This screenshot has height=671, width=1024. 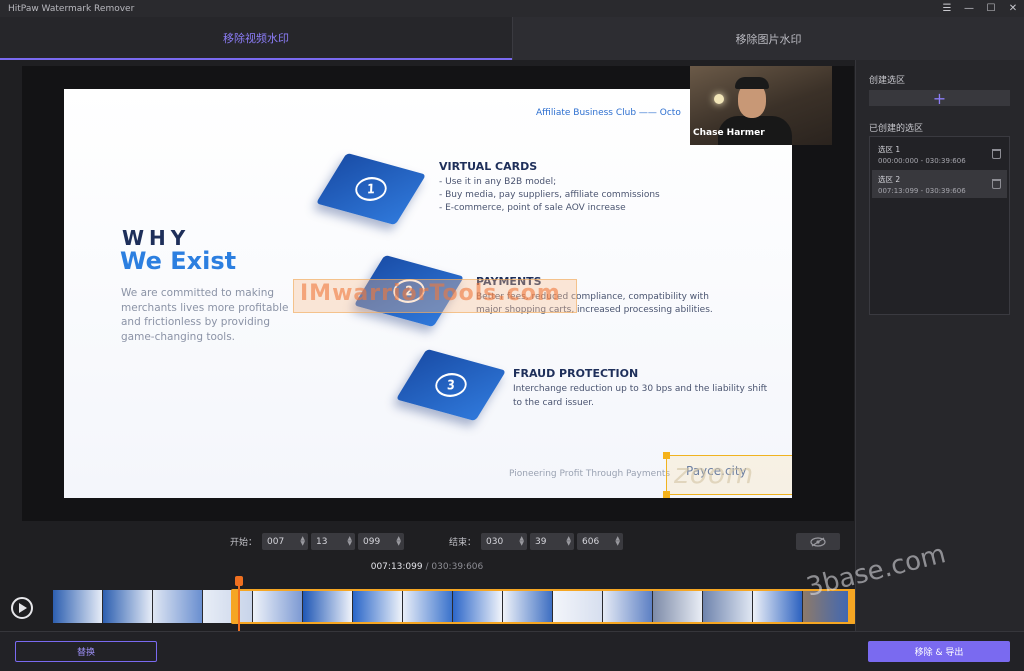 What do you see at coordinates (729, 133) in the screenshot?
I see `webcam-name: Chase Harmer` at bounding box center [729, 133].